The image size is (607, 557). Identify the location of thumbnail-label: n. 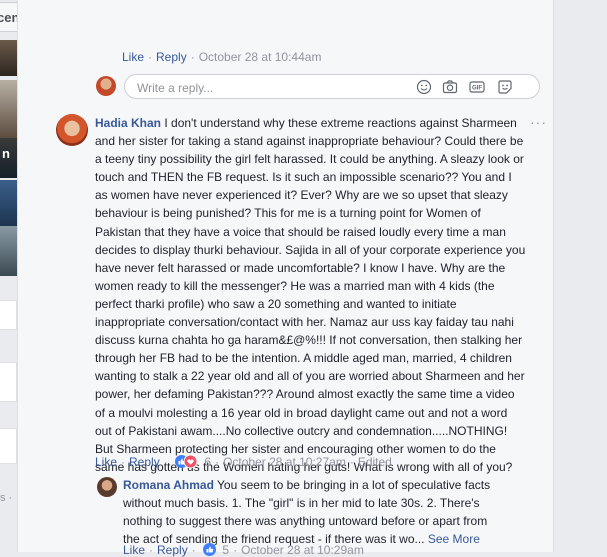
(6, 153).